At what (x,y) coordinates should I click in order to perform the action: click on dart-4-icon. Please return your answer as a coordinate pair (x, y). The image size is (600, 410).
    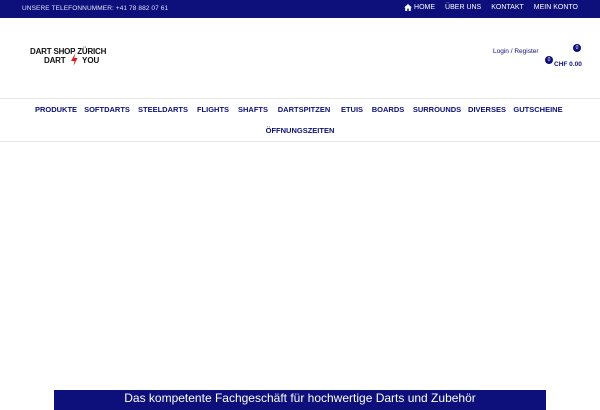
    Looking at the image, I should click on (74, 59).